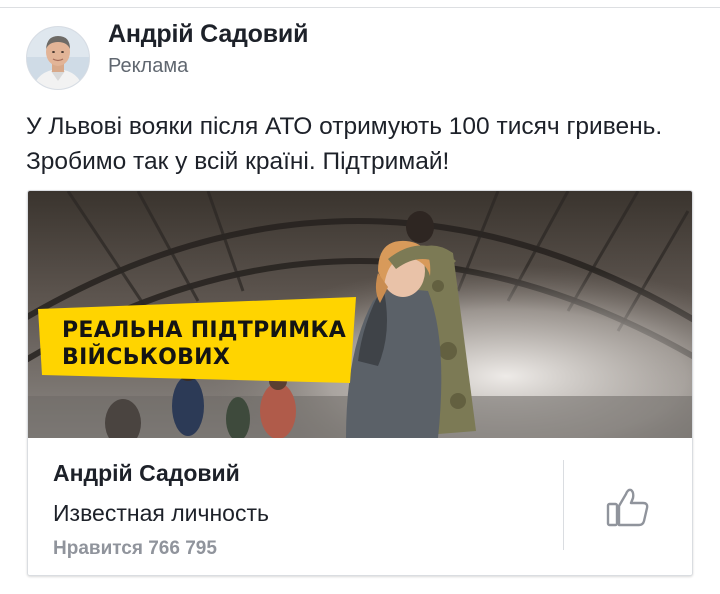  I want to click on author-avatar, so click(58, 58).